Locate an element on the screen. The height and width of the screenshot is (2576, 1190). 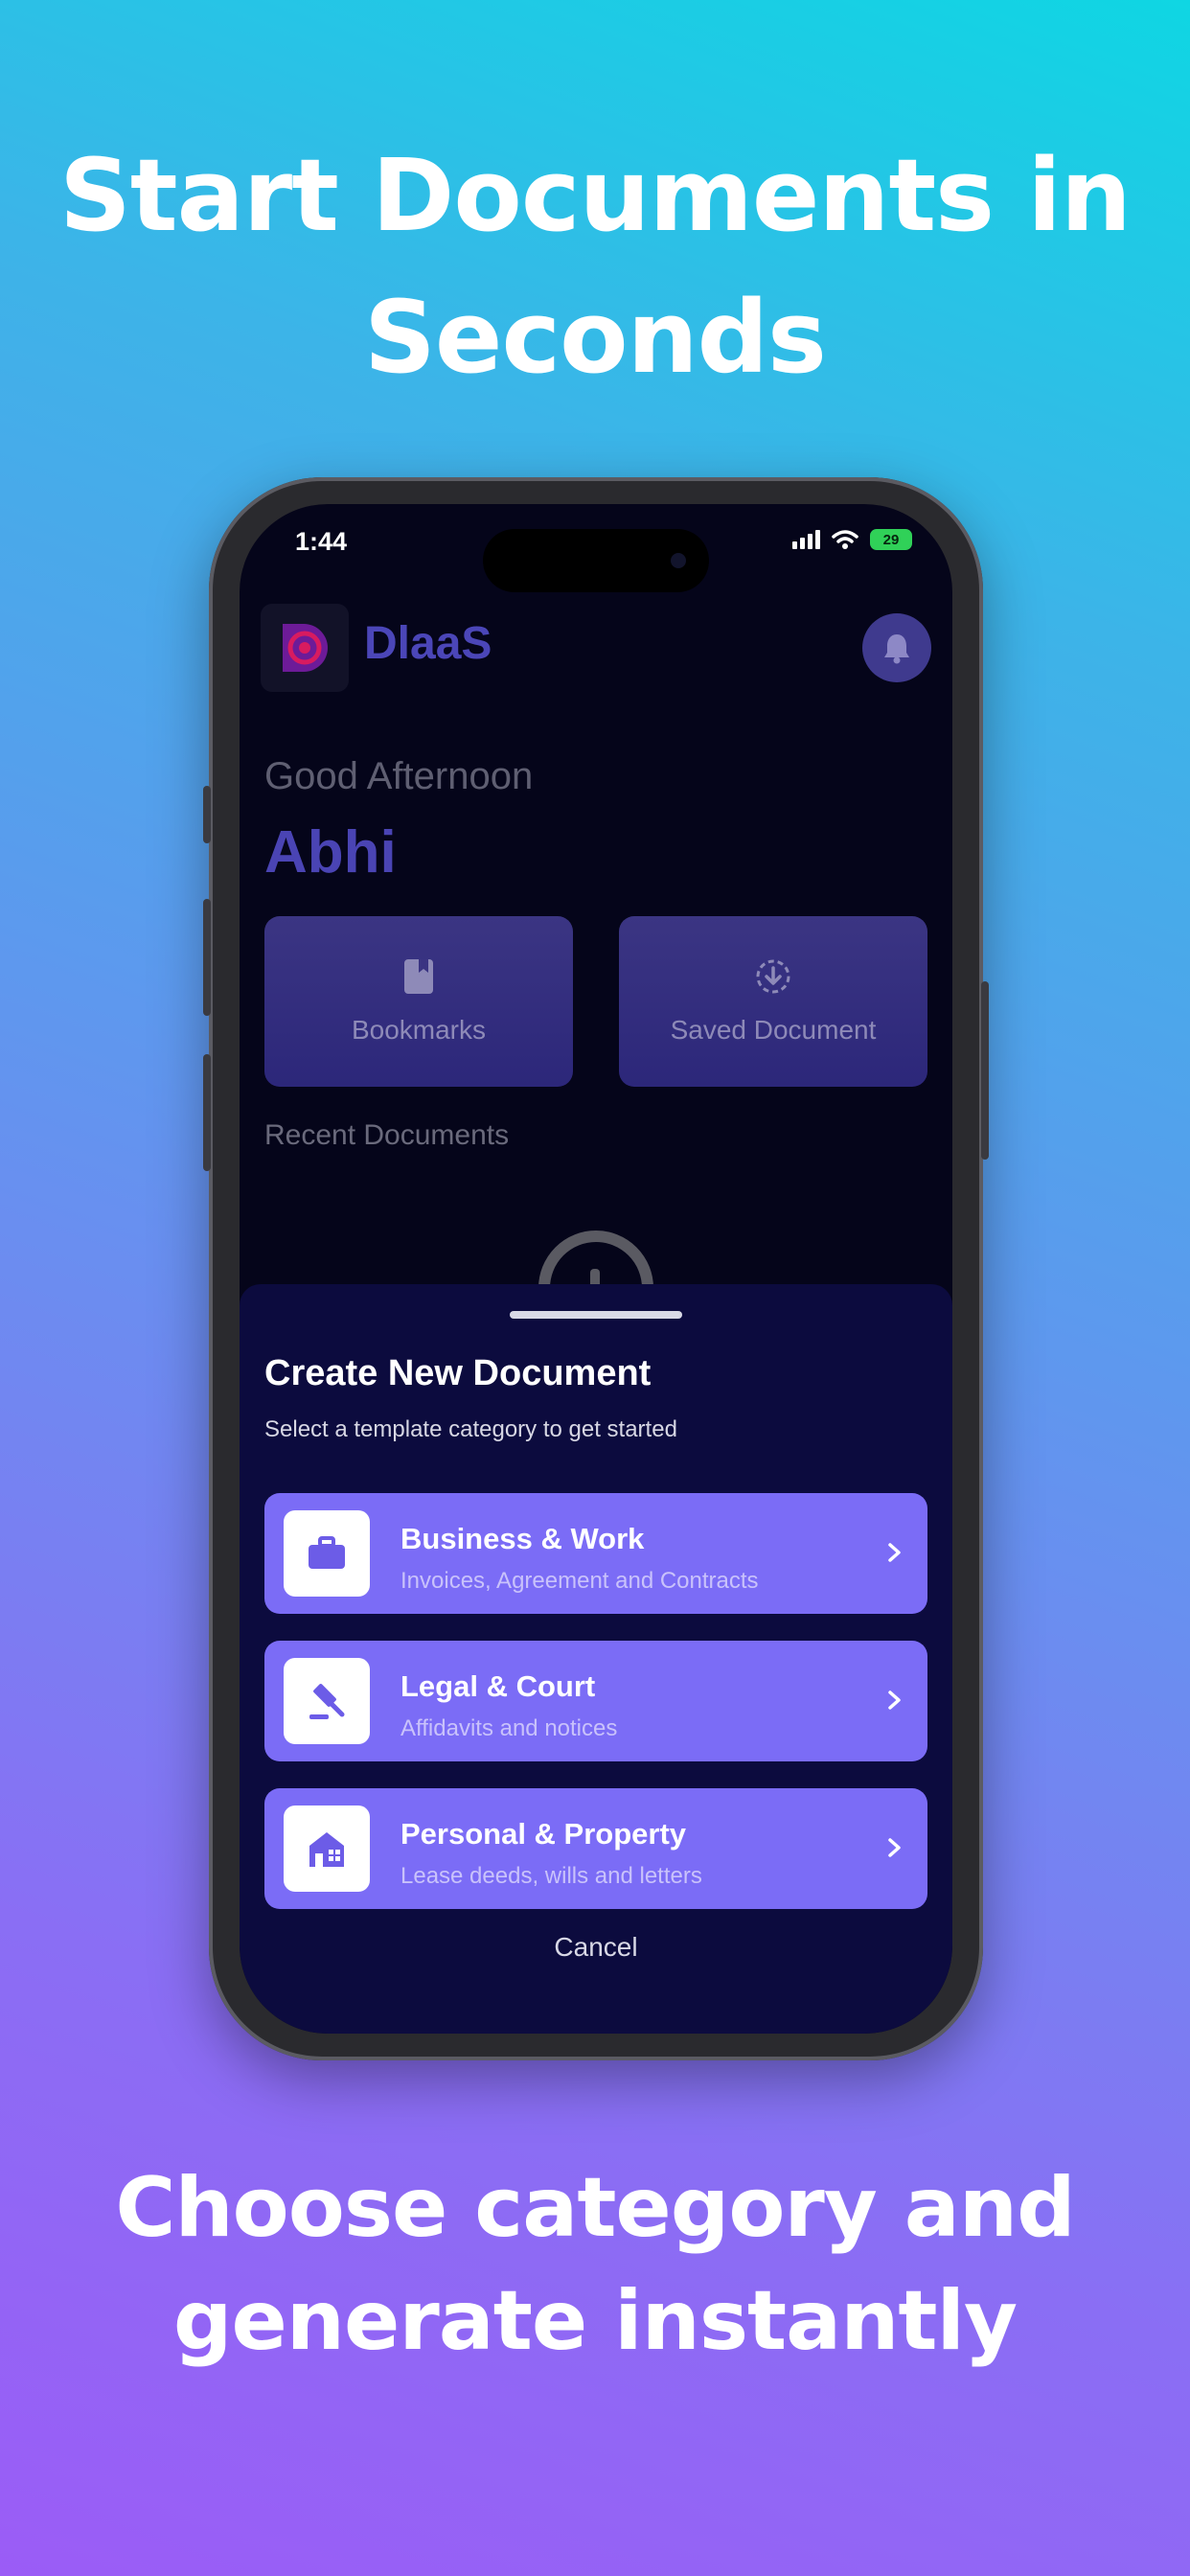
option-title: Business & Work is located at coordinates (523, 1538).